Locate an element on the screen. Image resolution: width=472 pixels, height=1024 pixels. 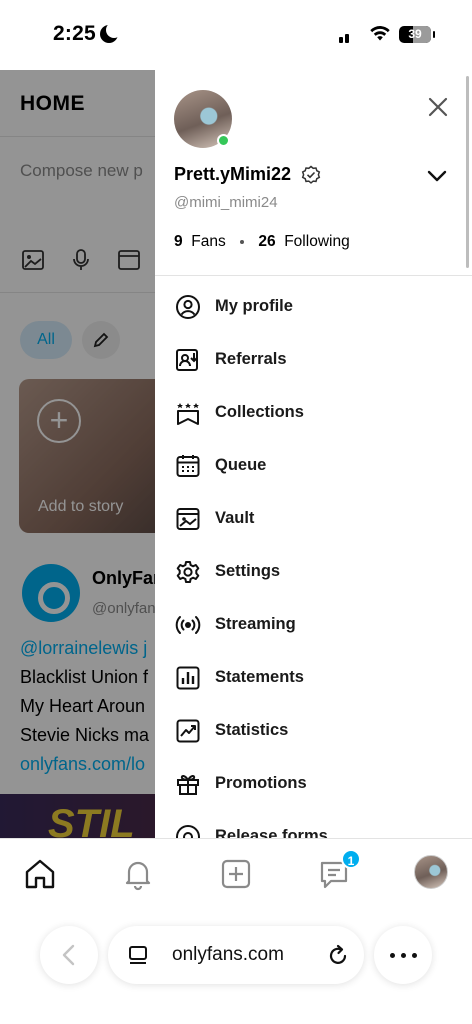
menu-item-label: Statements is located at coordinates (259, 677).